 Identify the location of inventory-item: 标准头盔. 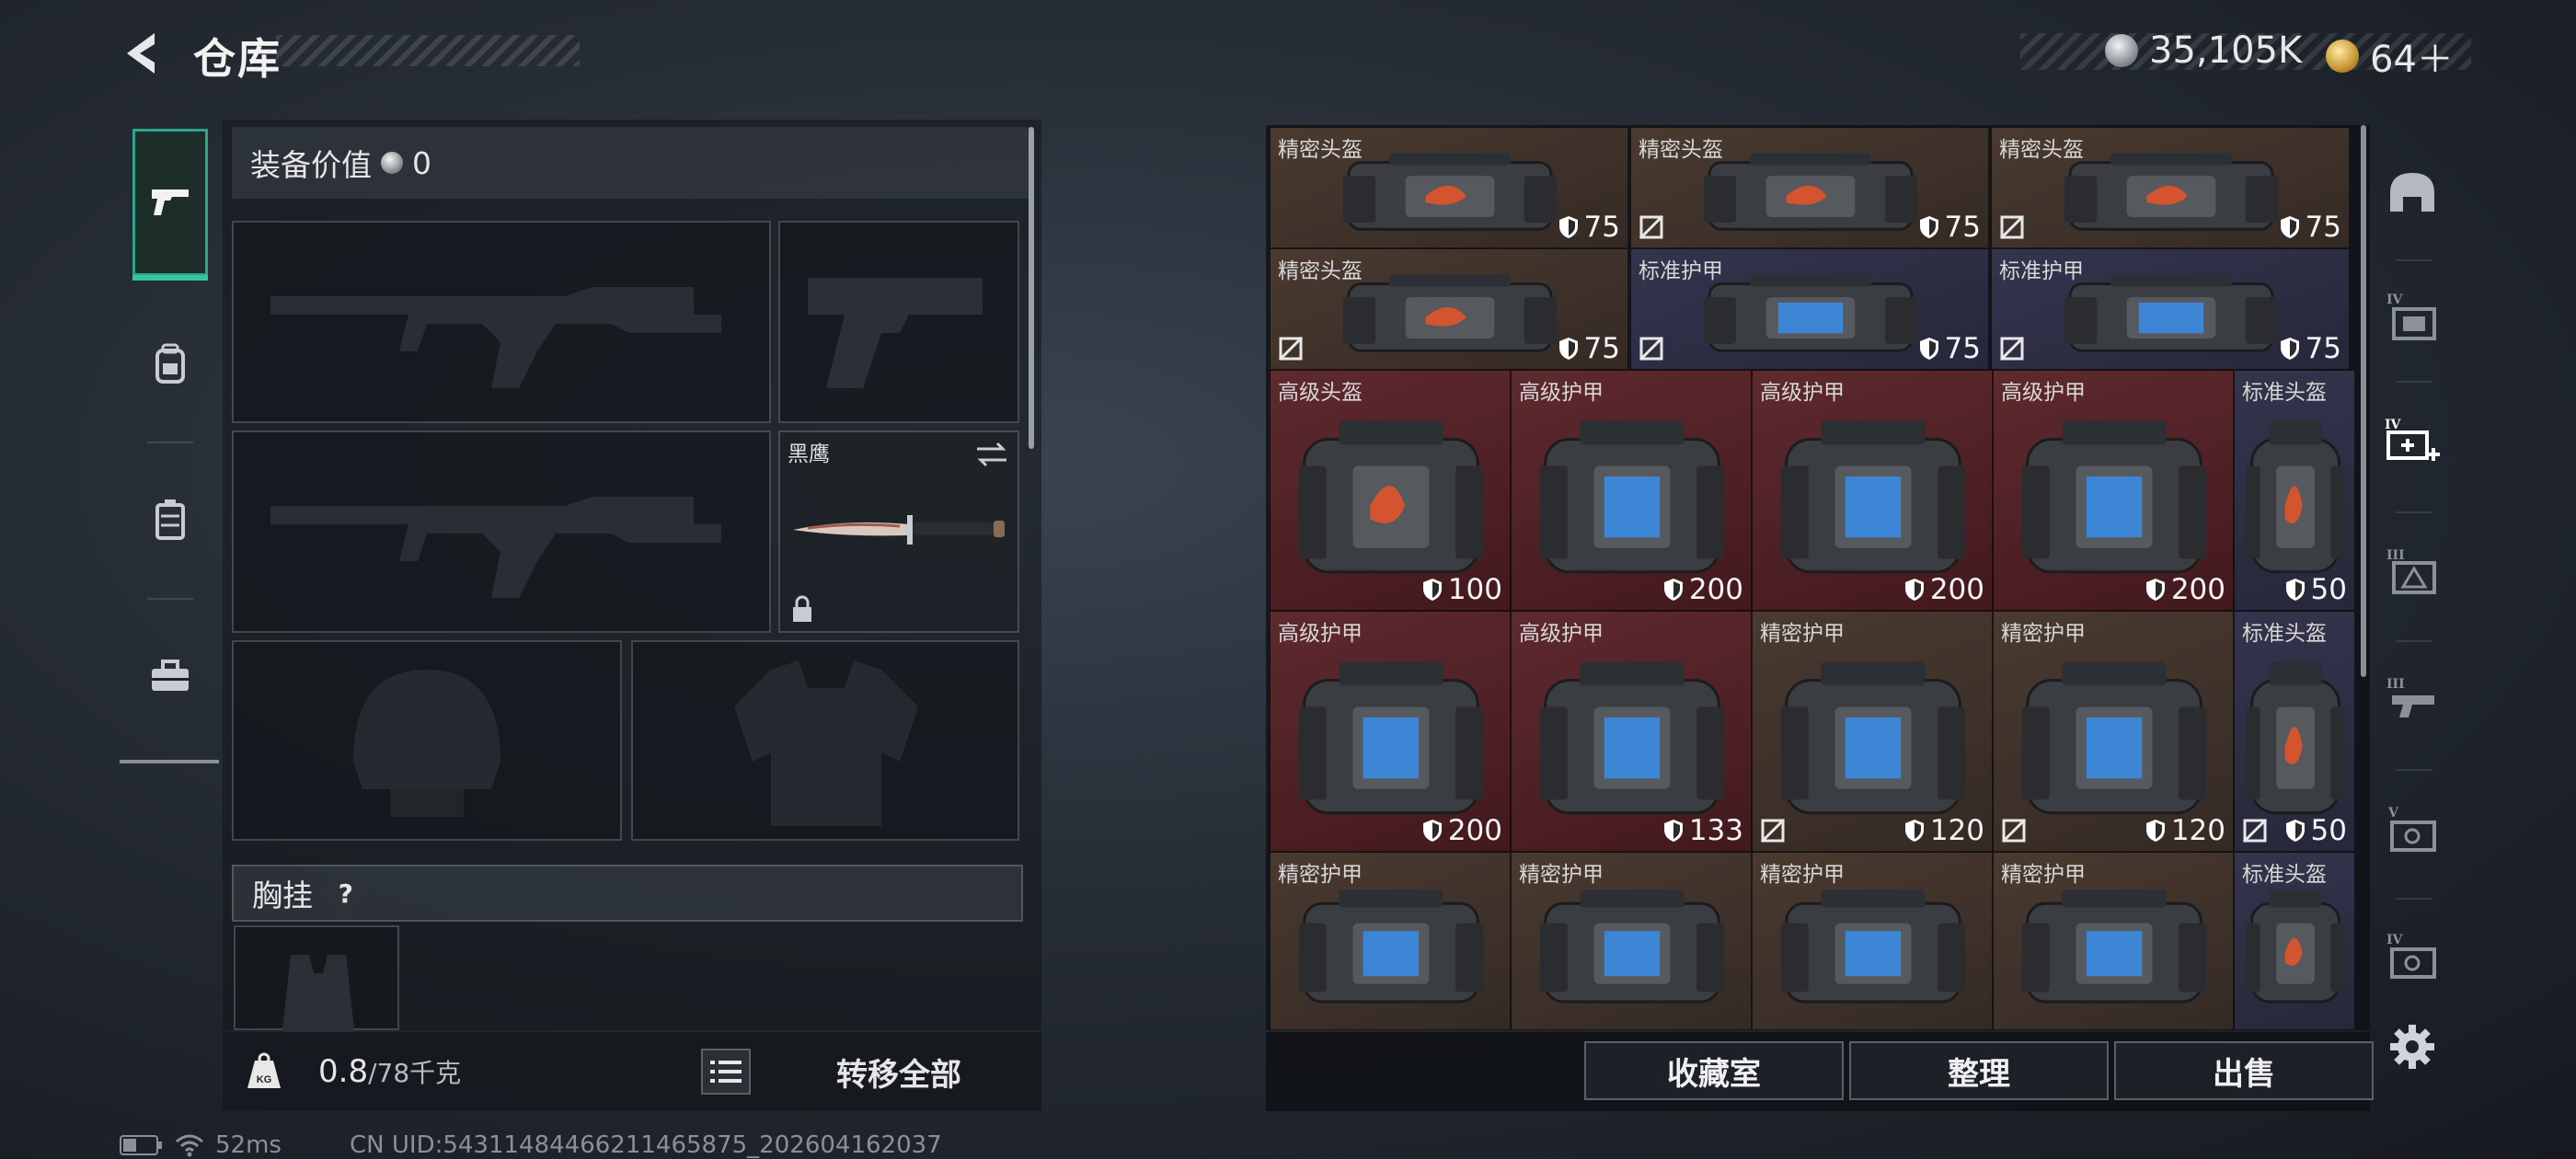
(2294, 941).